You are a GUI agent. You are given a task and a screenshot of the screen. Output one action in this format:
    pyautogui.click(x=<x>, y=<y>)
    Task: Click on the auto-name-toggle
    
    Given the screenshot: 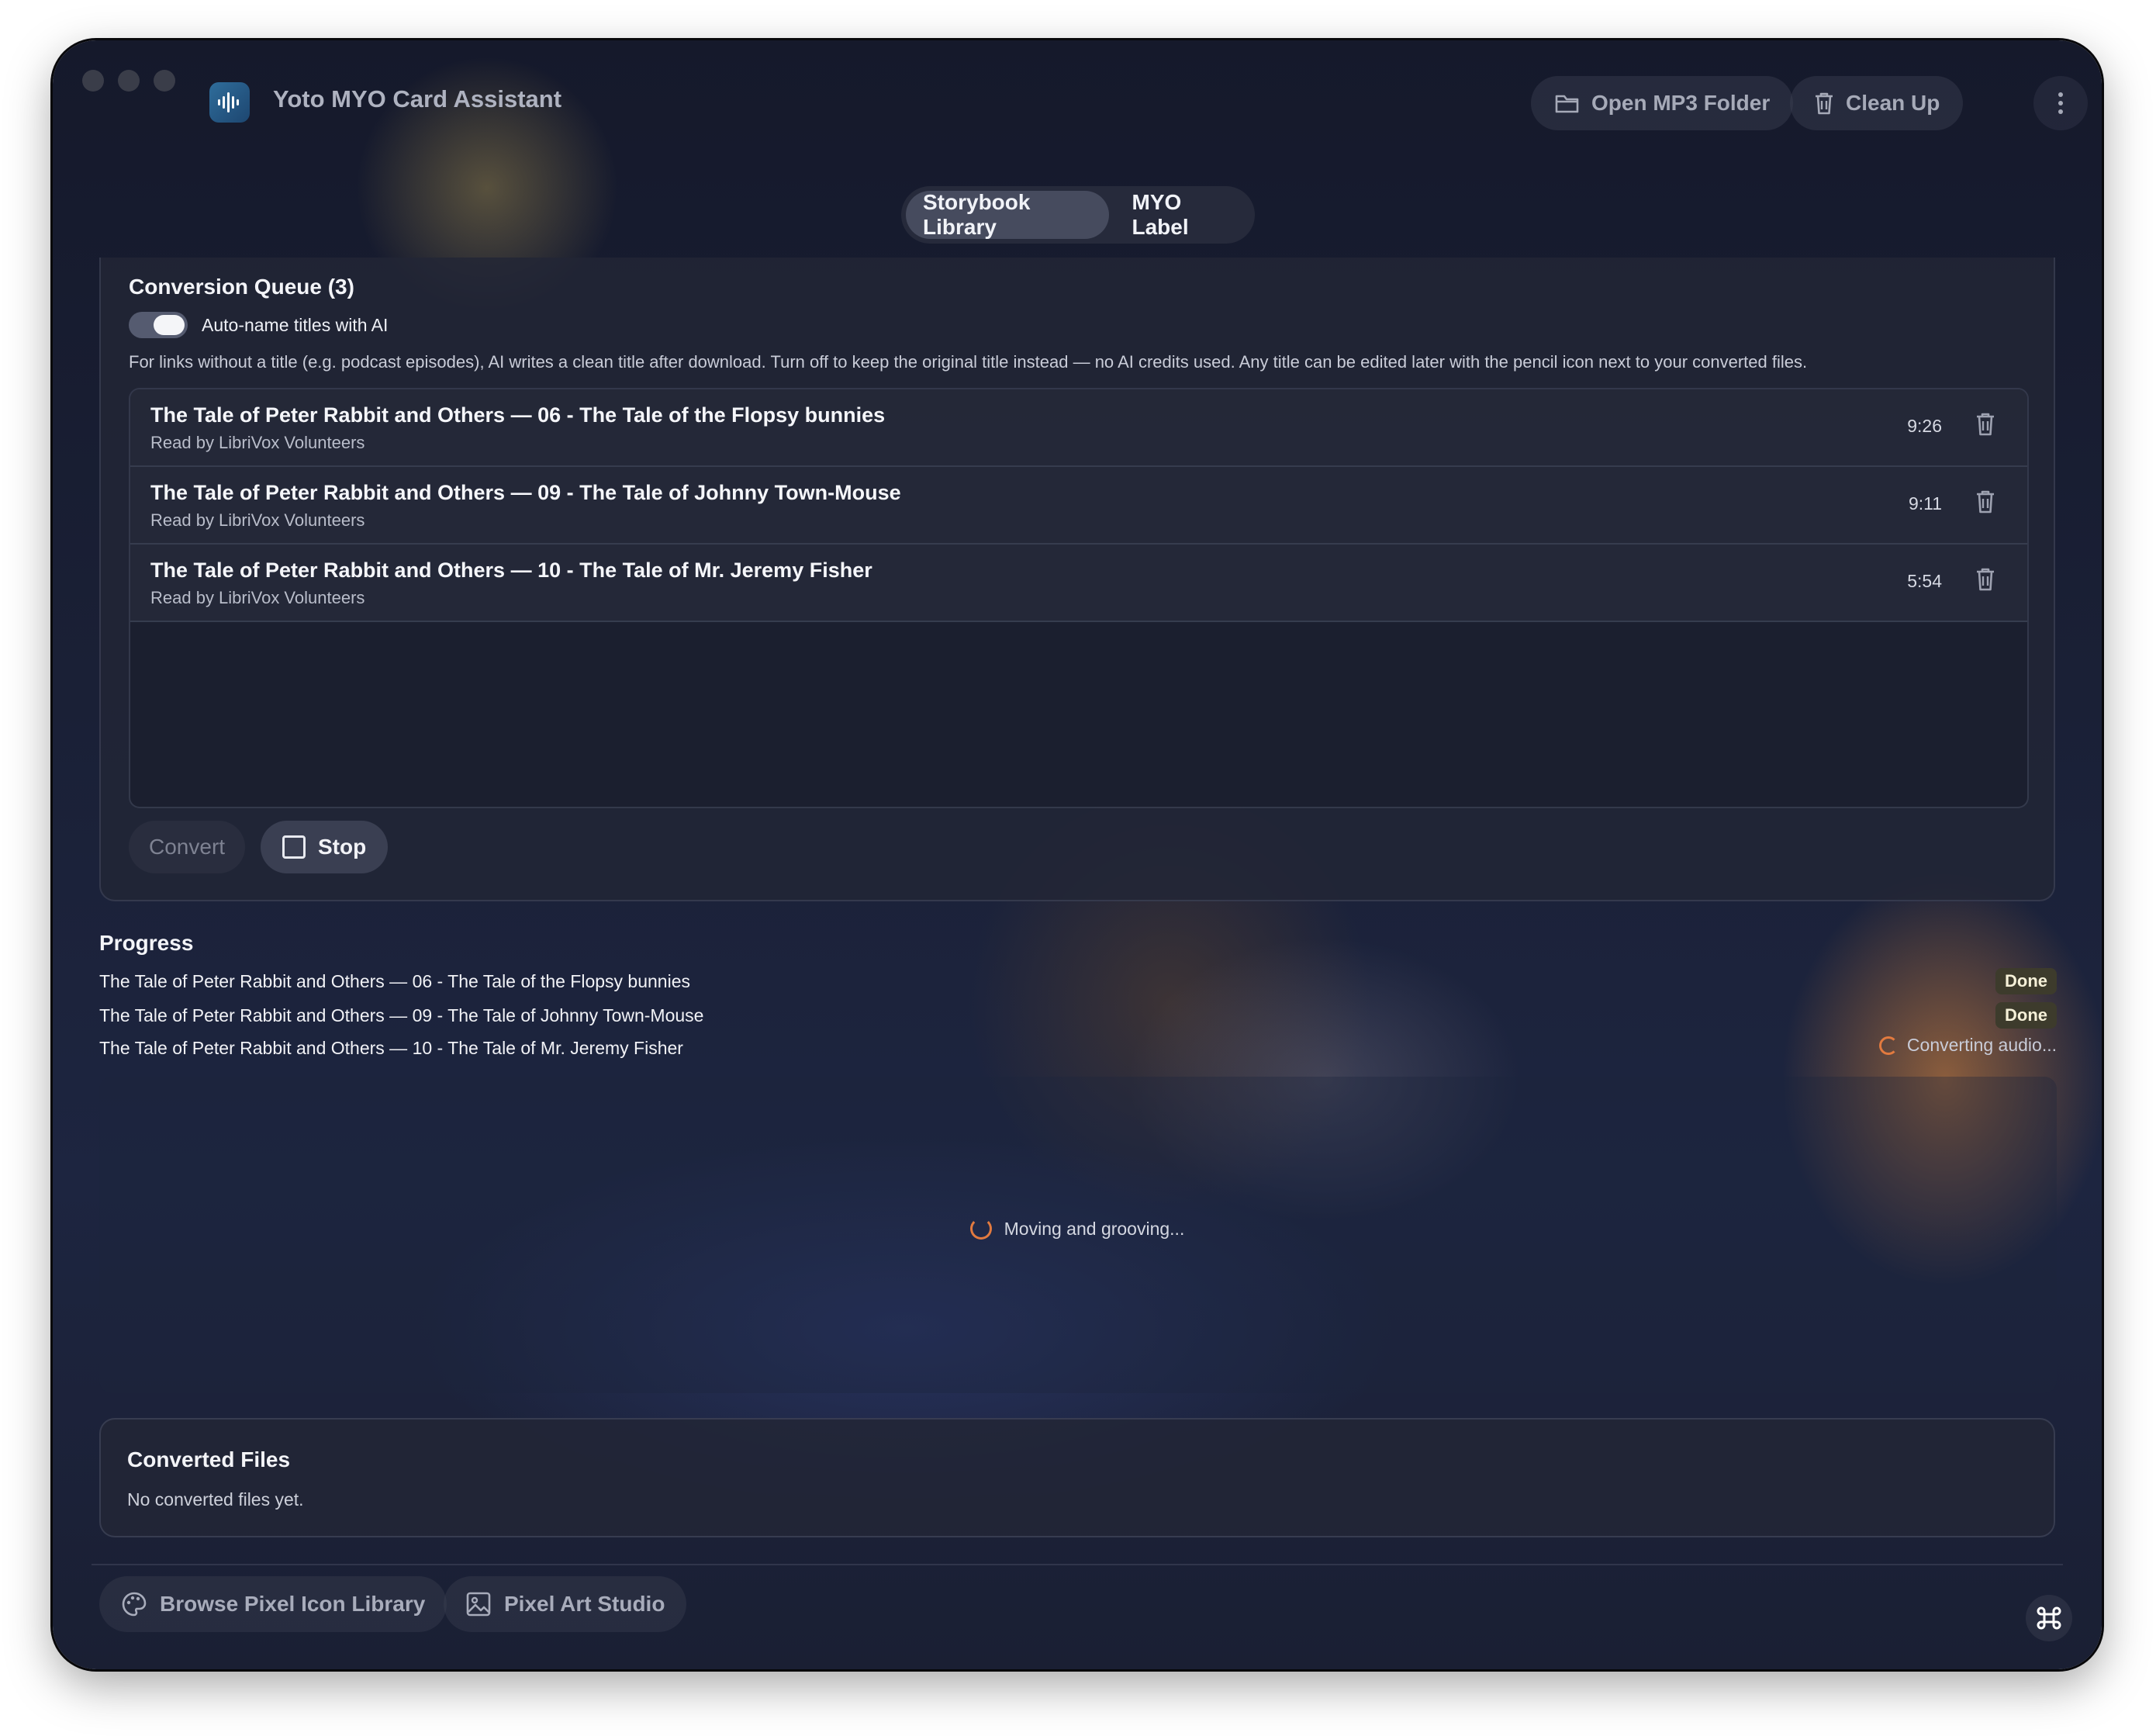 What is the action you would take?
    pyautogui.click(x=158, y=325)
    